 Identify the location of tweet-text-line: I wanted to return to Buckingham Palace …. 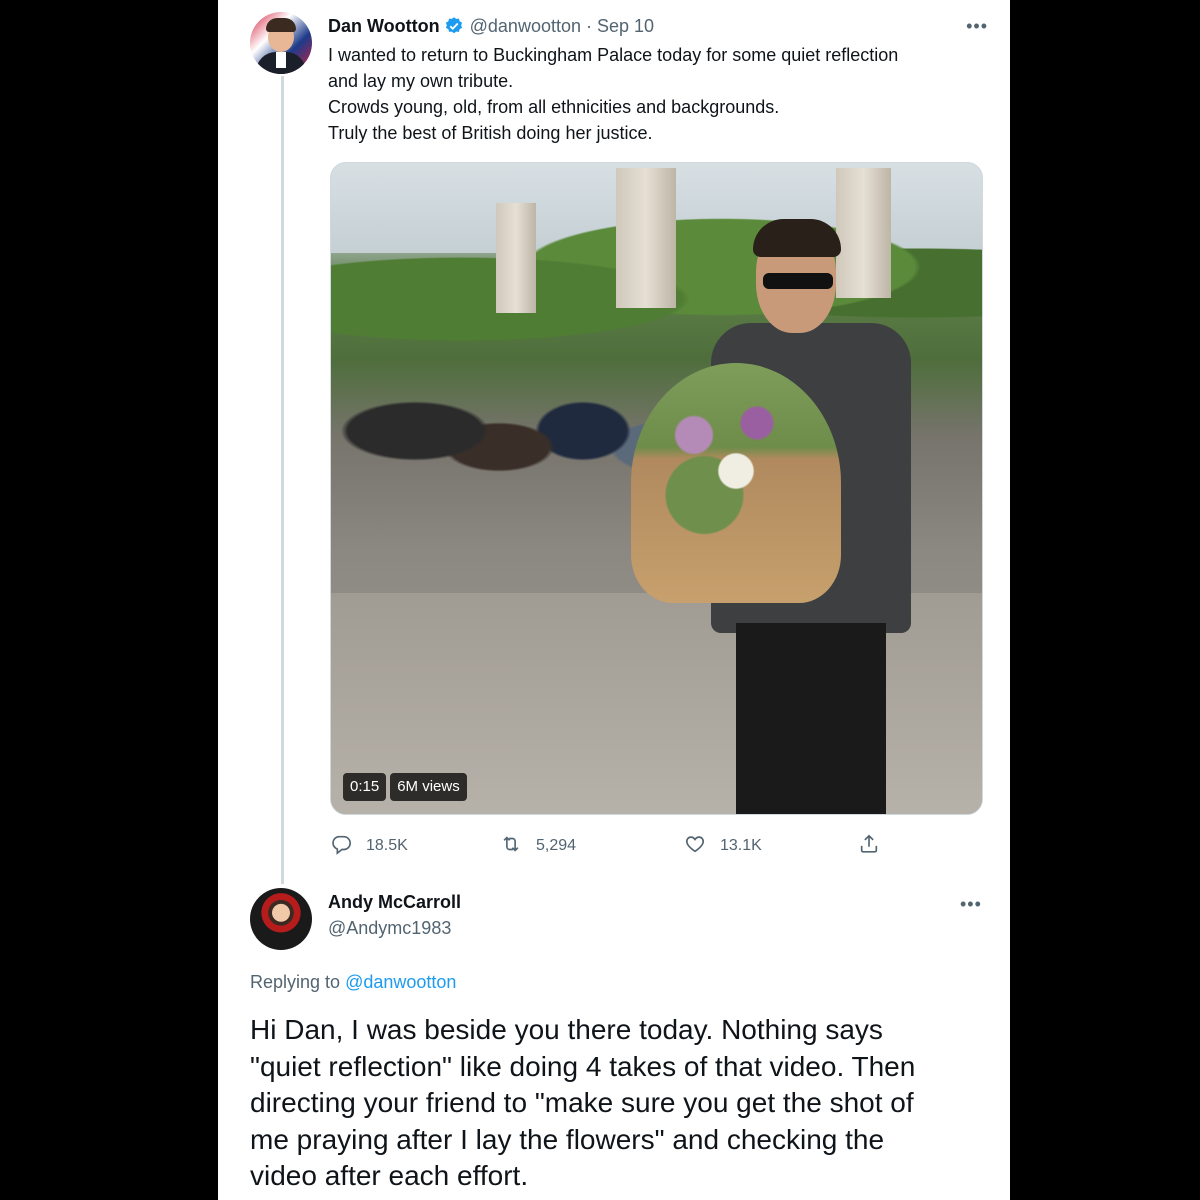
(613, 55).